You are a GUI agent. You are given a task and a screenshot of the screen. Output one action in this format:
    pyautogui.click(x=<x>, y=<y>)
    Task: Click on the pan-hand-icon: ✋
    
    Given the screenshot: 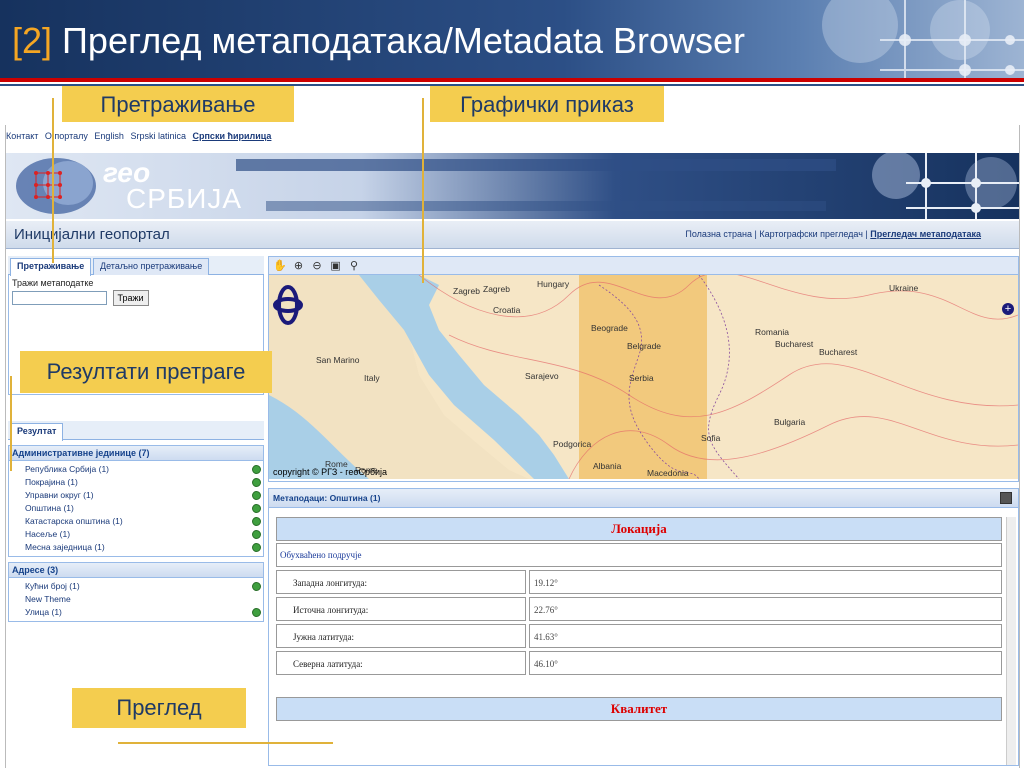 What is the action you would take?
    pyautogui.click(x=280, y=266)
    